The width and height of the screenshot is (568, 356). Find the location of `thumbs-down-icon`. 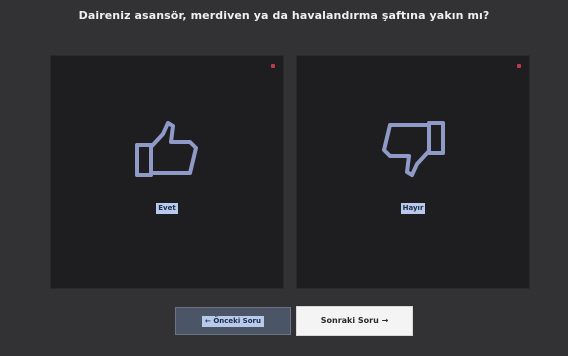

thumbs-down-icon is located at coordinates (413, 148).